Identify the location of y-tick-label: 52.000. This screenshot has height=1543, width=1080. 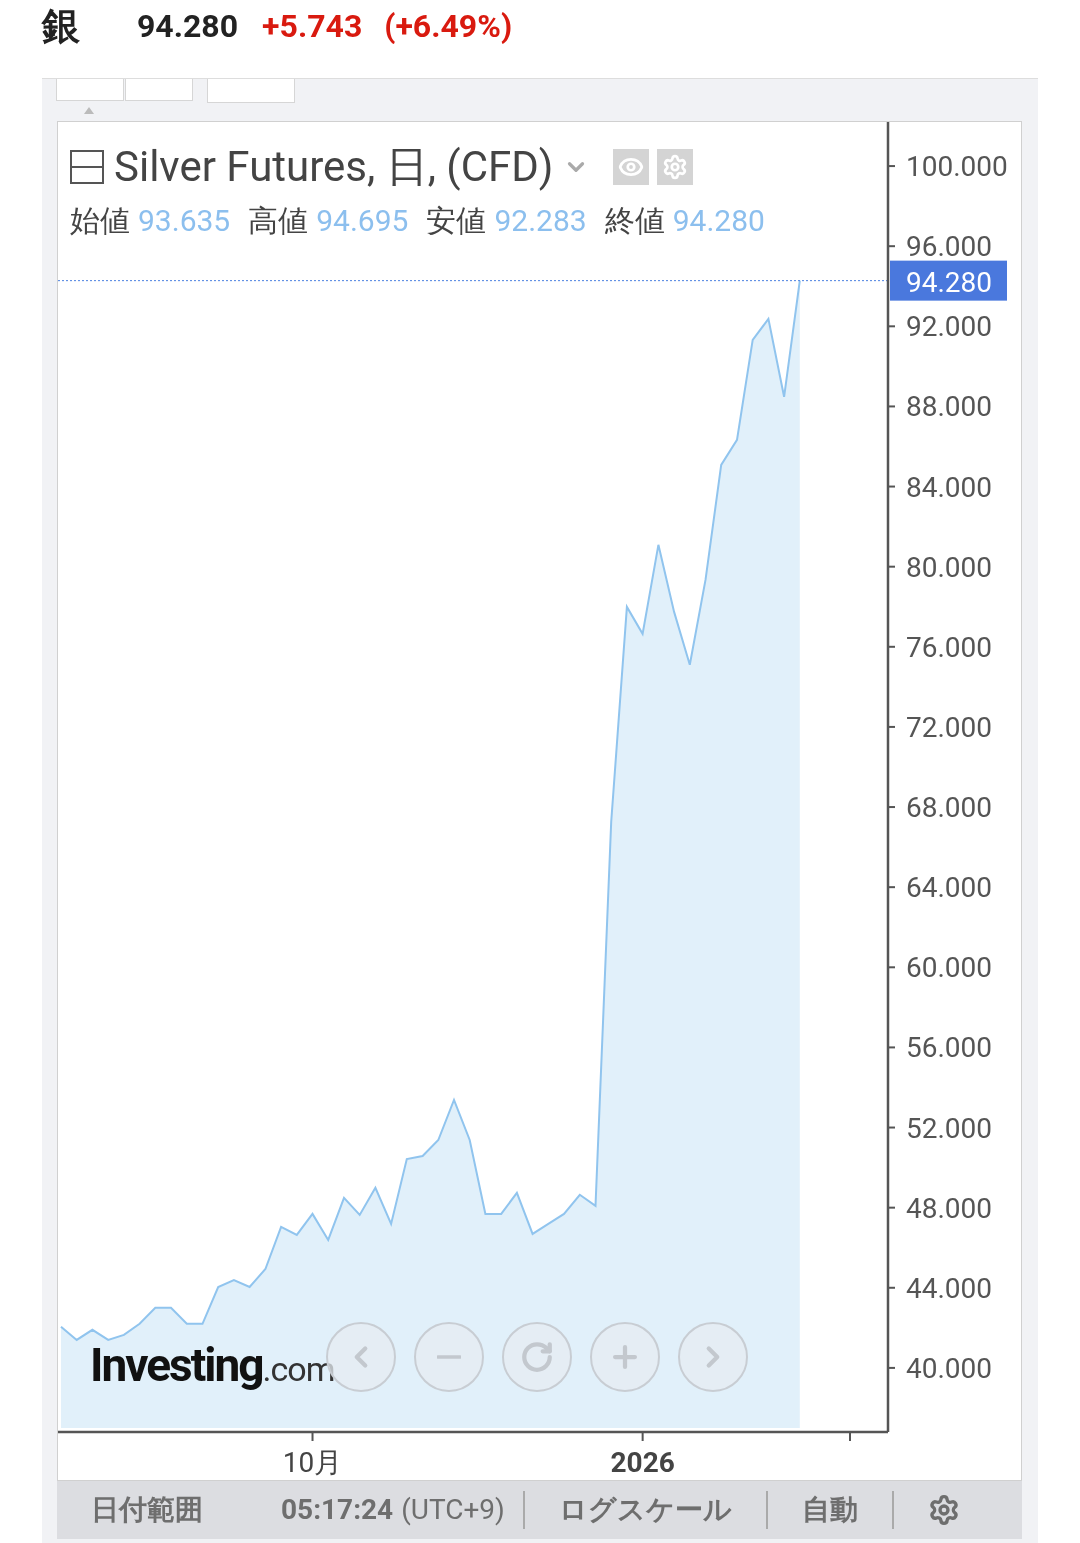
(949, 1128).